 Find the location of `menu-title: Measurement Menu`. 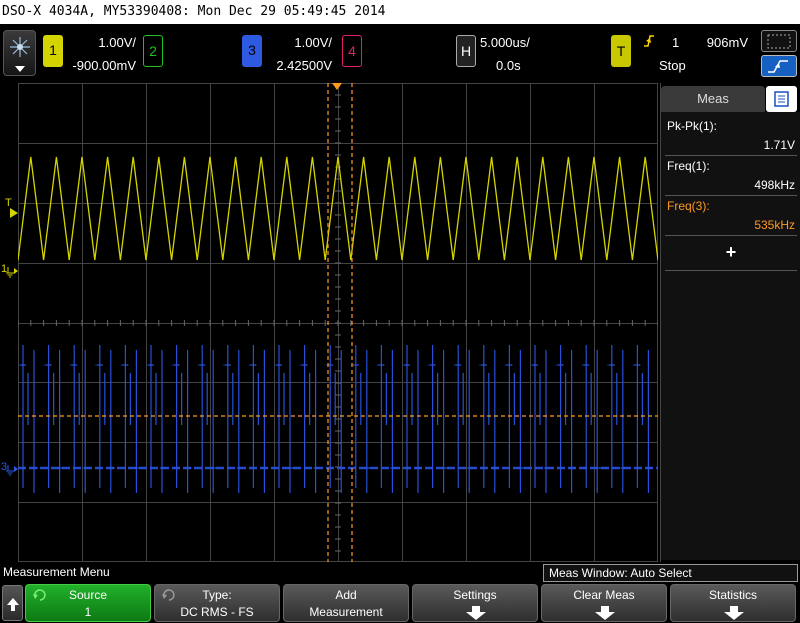

menu-title: Measurement Menu is located at coordinates (56, 572).